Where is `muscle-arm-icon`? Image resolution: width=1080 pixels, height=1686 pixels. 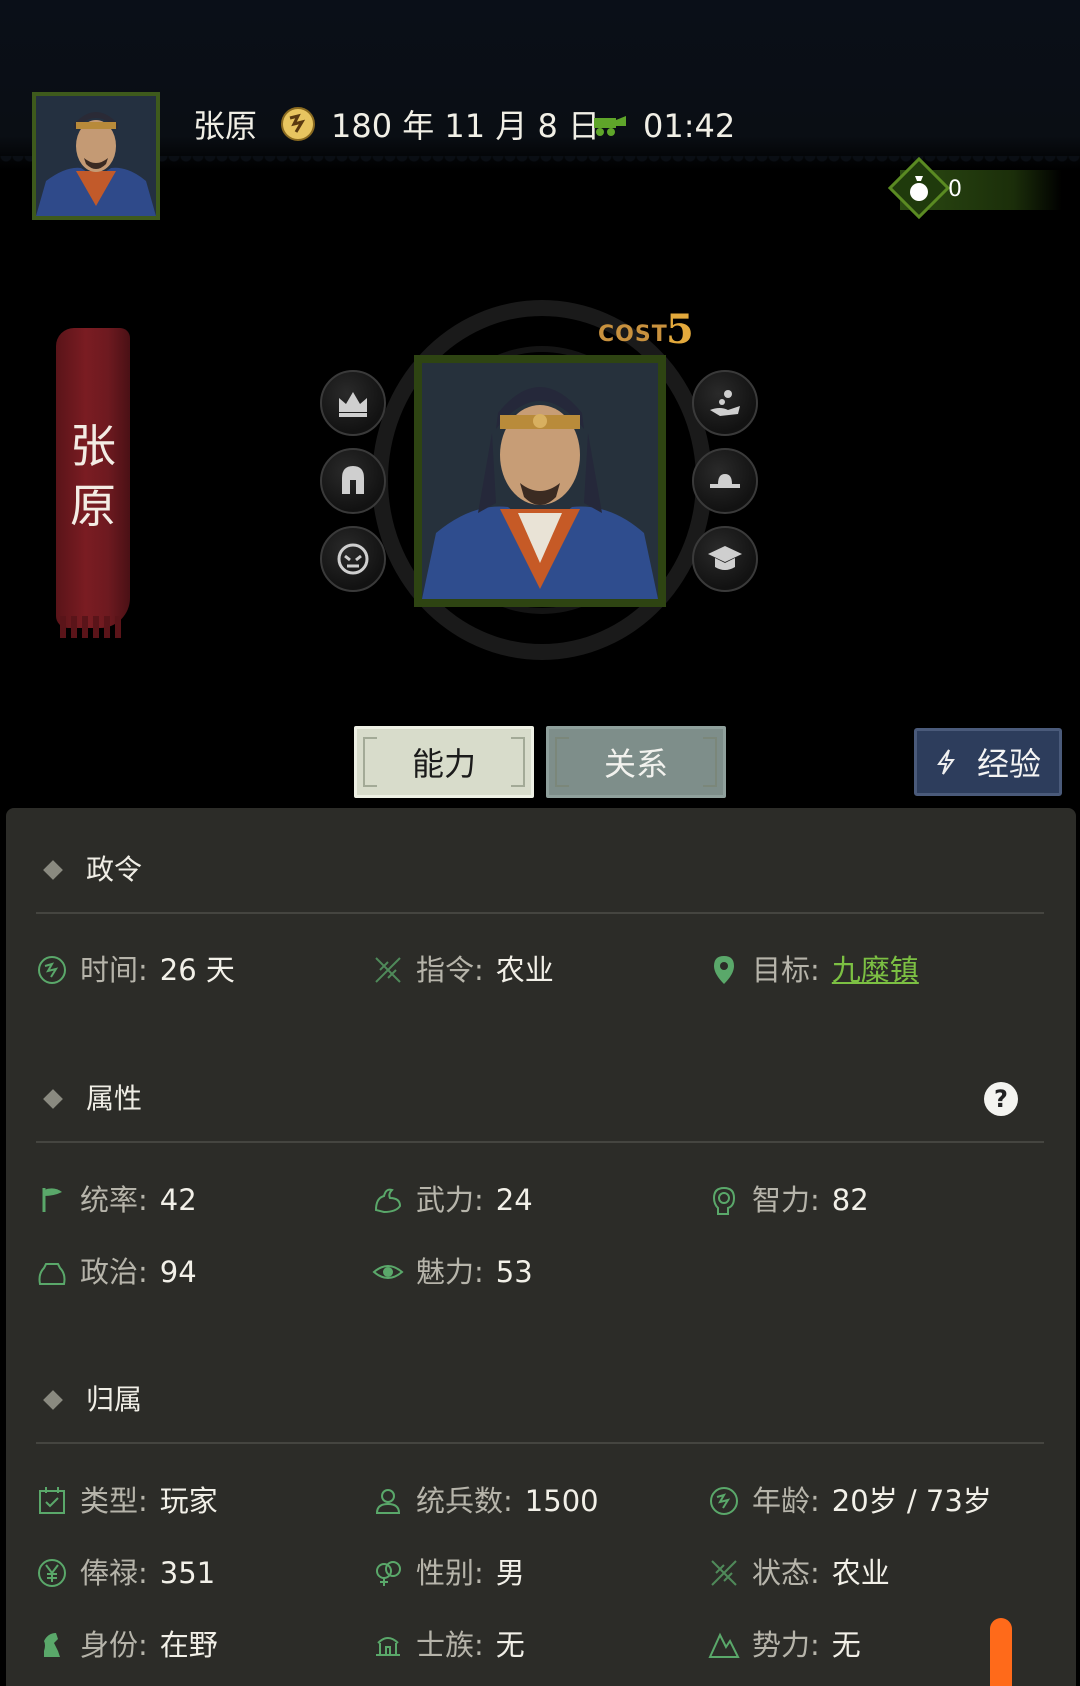
muscle-arm-icon is located at coordinates (388, 1201).